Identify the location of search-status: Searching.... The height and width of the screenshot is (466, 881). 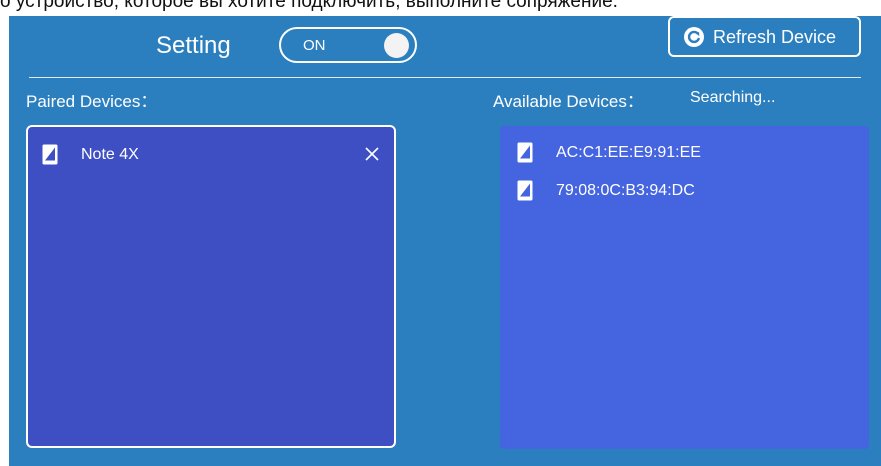
(733, 97).